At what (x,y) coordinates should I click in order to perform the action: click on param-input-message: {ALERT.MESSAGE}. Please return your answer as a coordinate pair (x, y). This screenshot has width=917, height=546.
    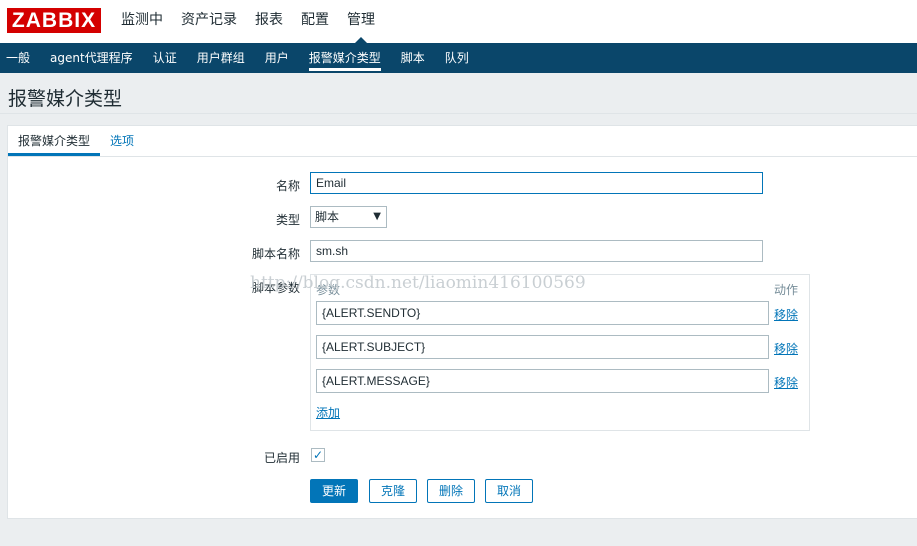
    Looking at the image, I should click on (542, 381).